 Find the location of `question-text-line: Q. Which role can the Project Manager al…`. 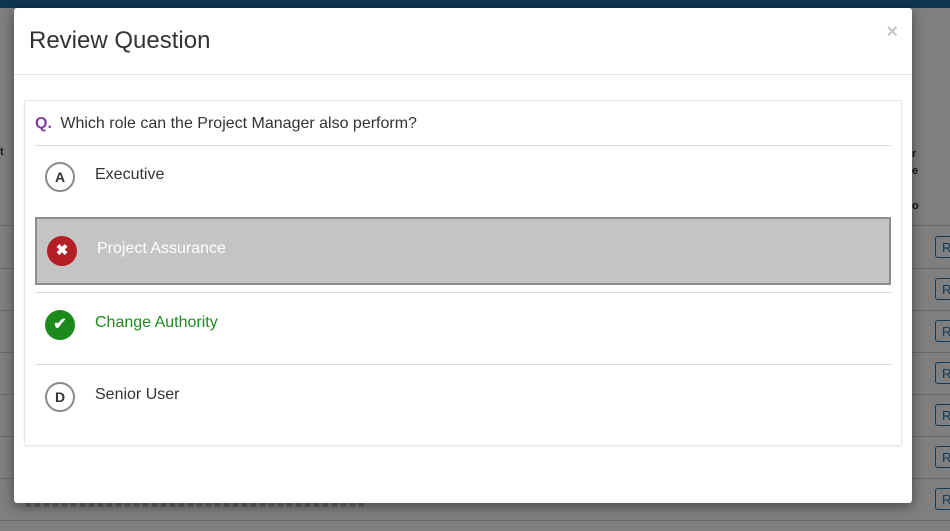

question-text-line: Q. Which role can the Project Manager al… is located at coordinates (226, 124).